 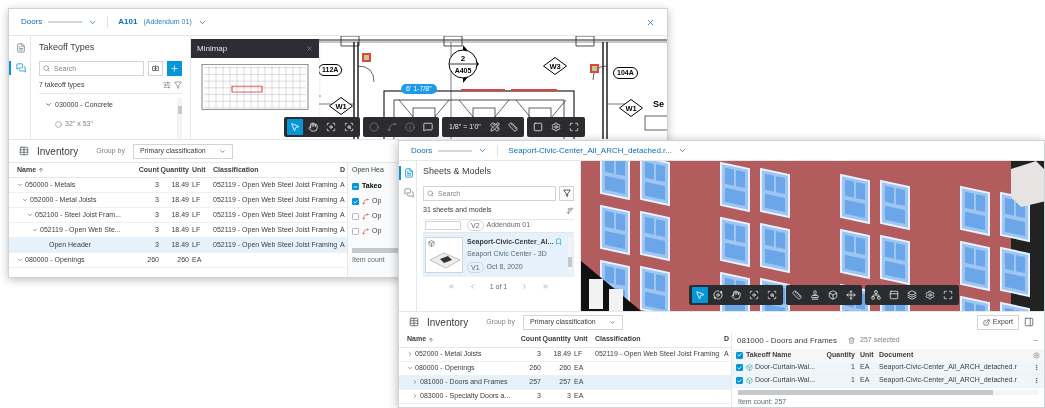 I want to click on panel-title: Sheets & Models, so click(x=458, y=171).